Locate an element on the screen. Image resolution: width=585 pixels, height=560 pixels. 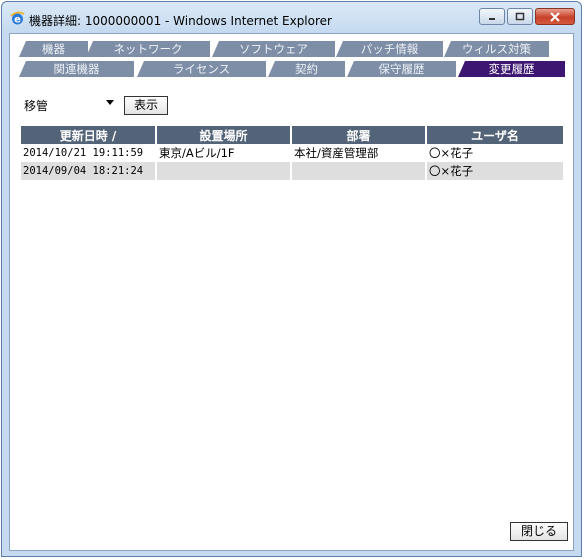
cell-department: 本社/資産管理部 is located at coordinates (359, 153).